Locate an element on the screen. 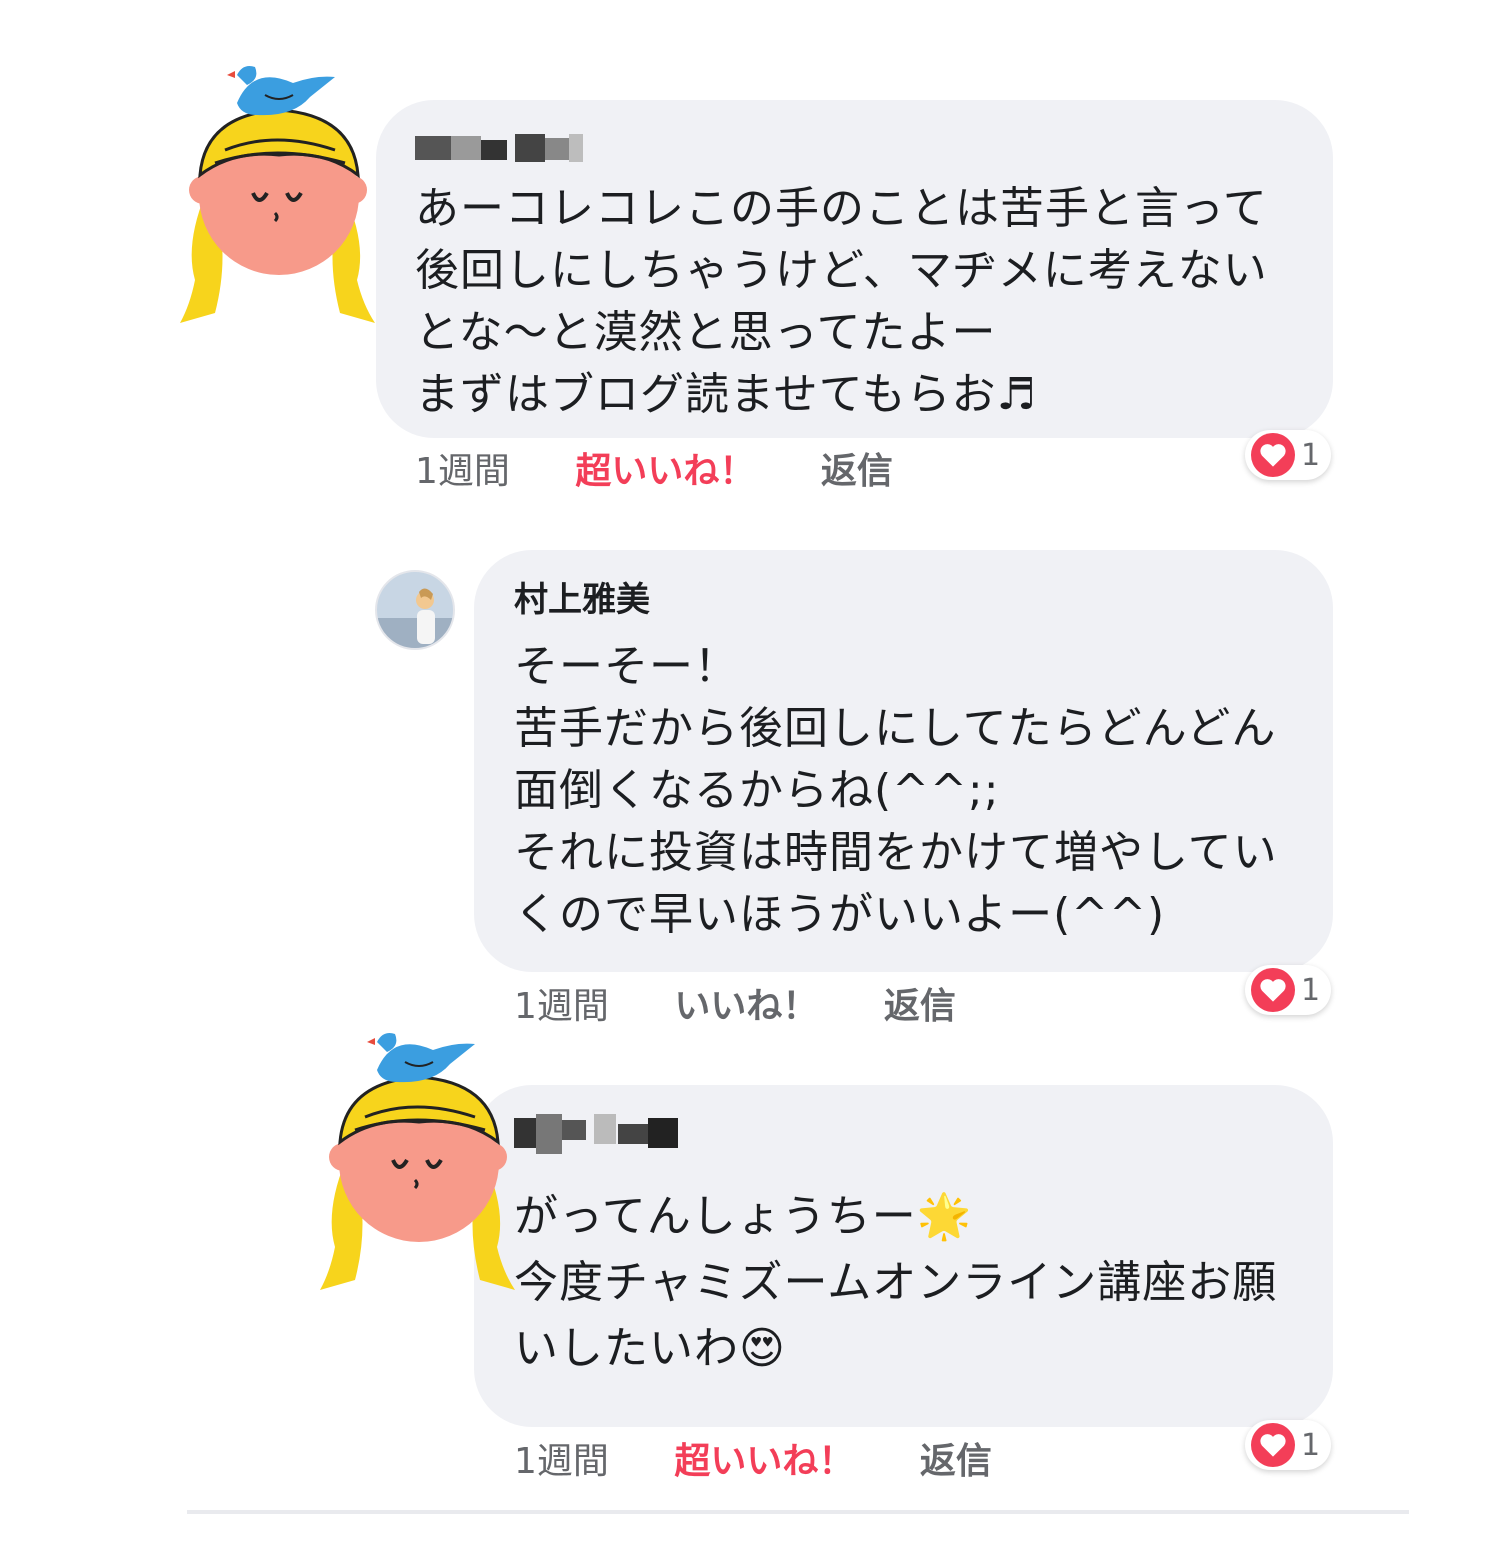  comment-author: 村上雅美 is located at coordinates (582, 600).